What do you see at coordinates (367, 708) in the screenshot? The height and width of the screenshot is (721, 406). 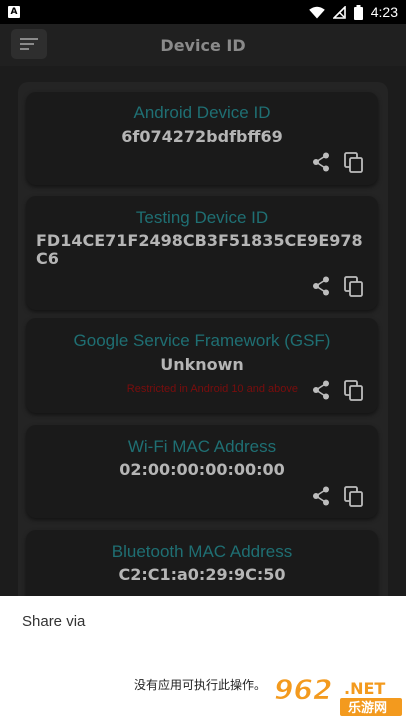 I see `watermark-cn: 乐游网` at bounding box center [367, 708].